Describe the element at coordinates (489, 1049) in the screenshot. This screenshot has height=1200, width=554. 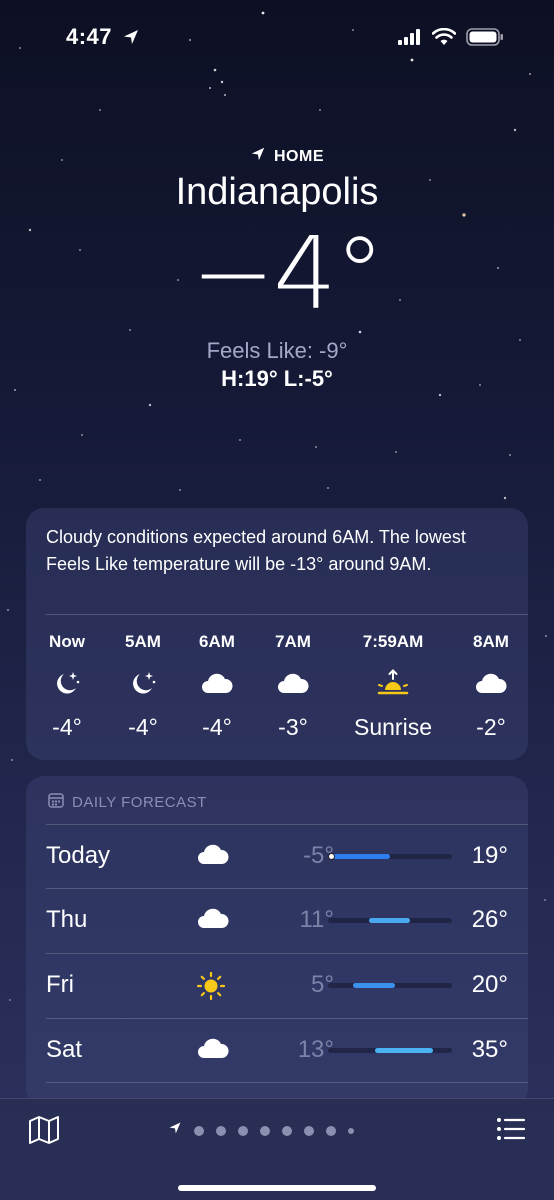
I see `day-high-temperature: 35°` at that location.